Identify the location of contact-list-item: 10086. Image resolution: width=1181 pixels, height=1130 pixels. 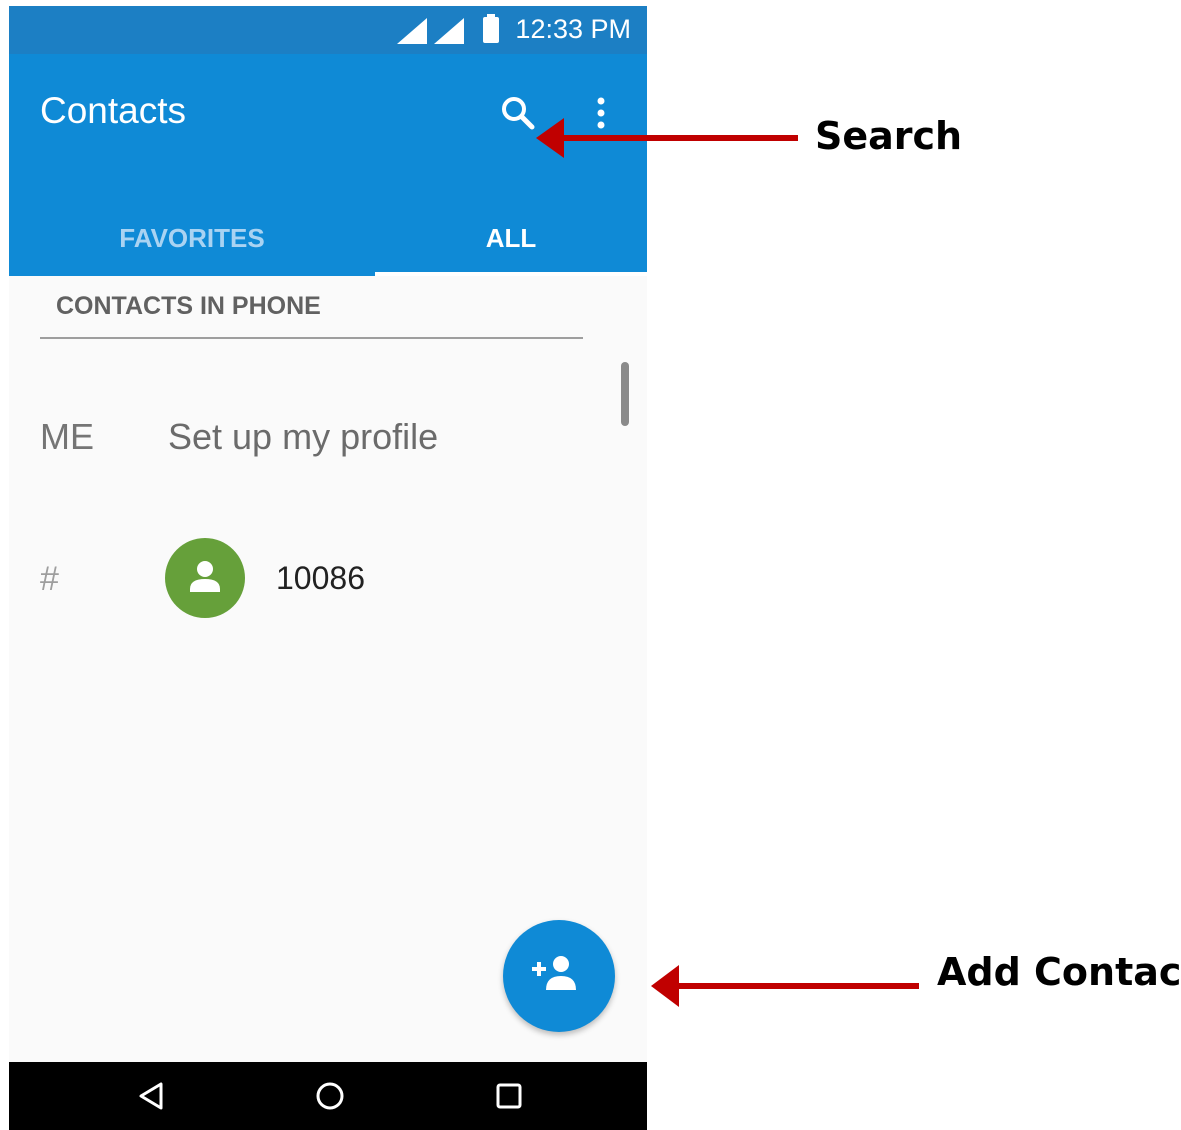
(379, 578).